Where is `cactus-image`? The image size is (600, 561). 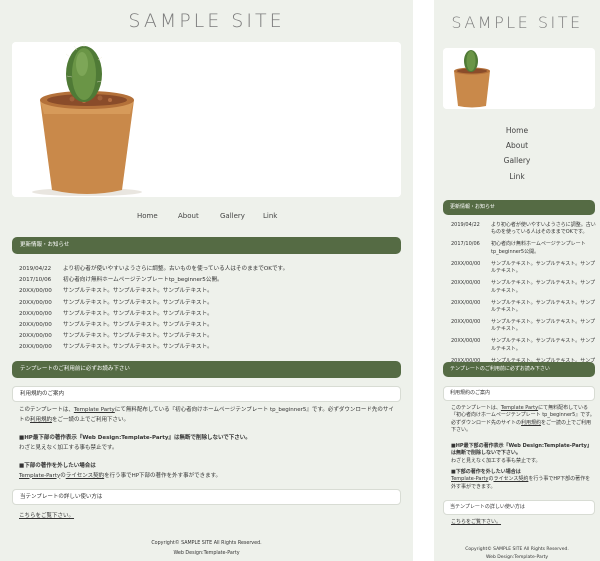 cactus-image is located at coordinates (519, 78).